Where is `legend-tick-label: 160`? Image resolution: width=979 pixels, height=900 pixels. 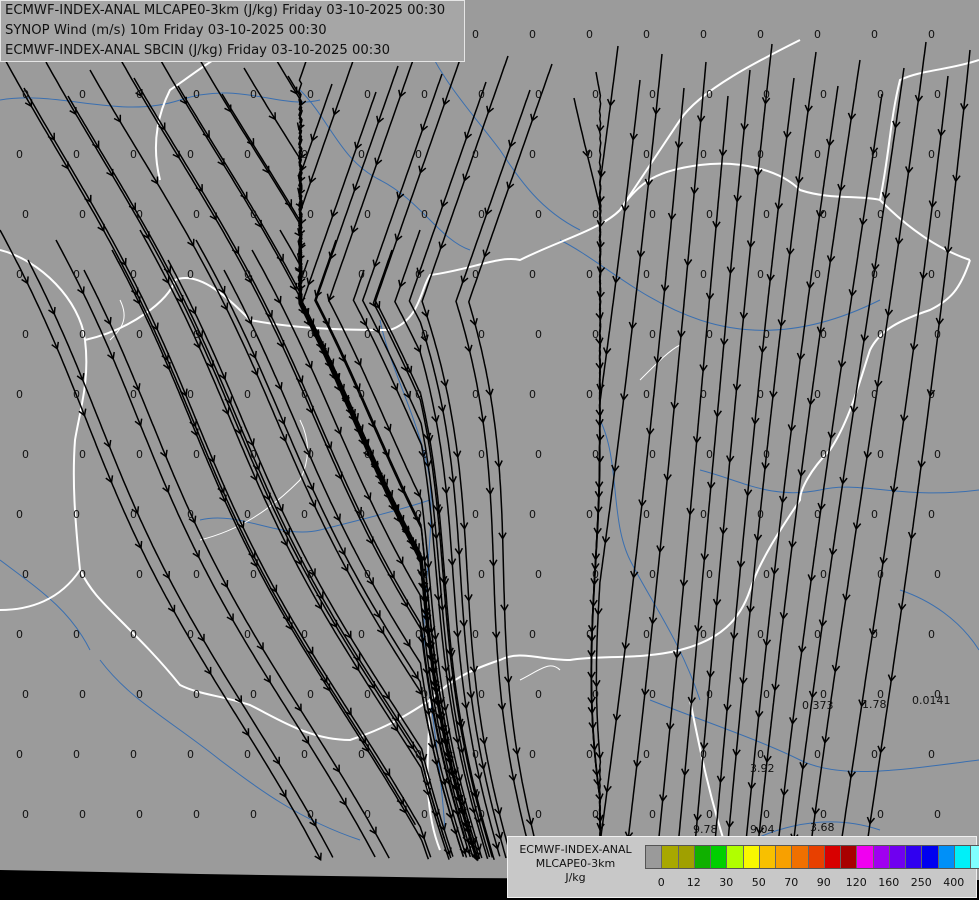 legend-tick-label: 160 is located at coordinates (889, 882).